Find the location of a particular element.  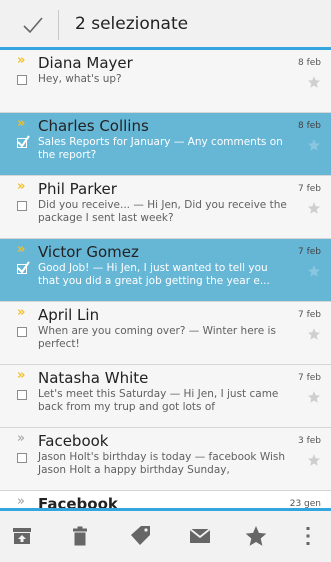

mark-unread-icon is located at coordinates (200, 536).